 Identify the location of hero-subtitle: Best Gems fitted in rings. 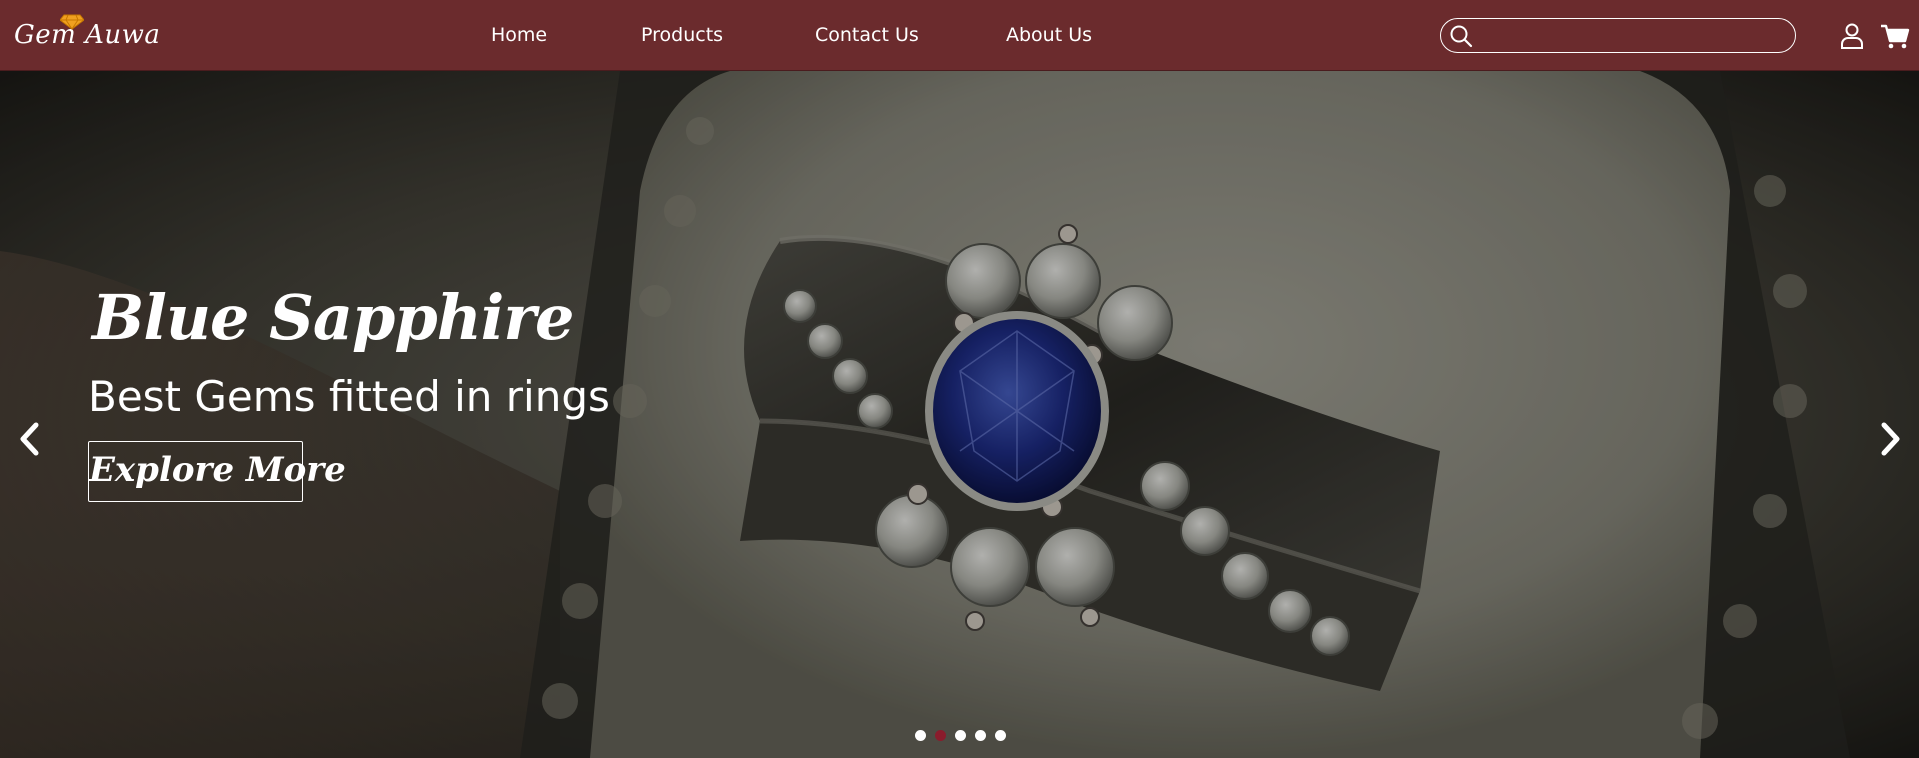
(349, 396).